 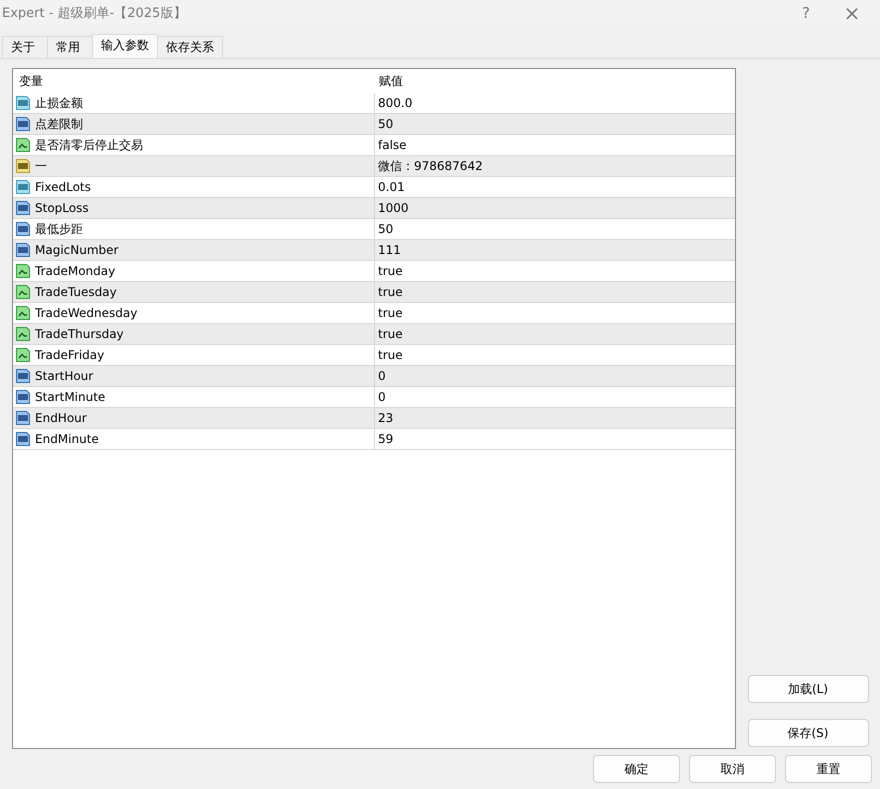 I want to click on parameter-value: false, so click(x=392, y=145).